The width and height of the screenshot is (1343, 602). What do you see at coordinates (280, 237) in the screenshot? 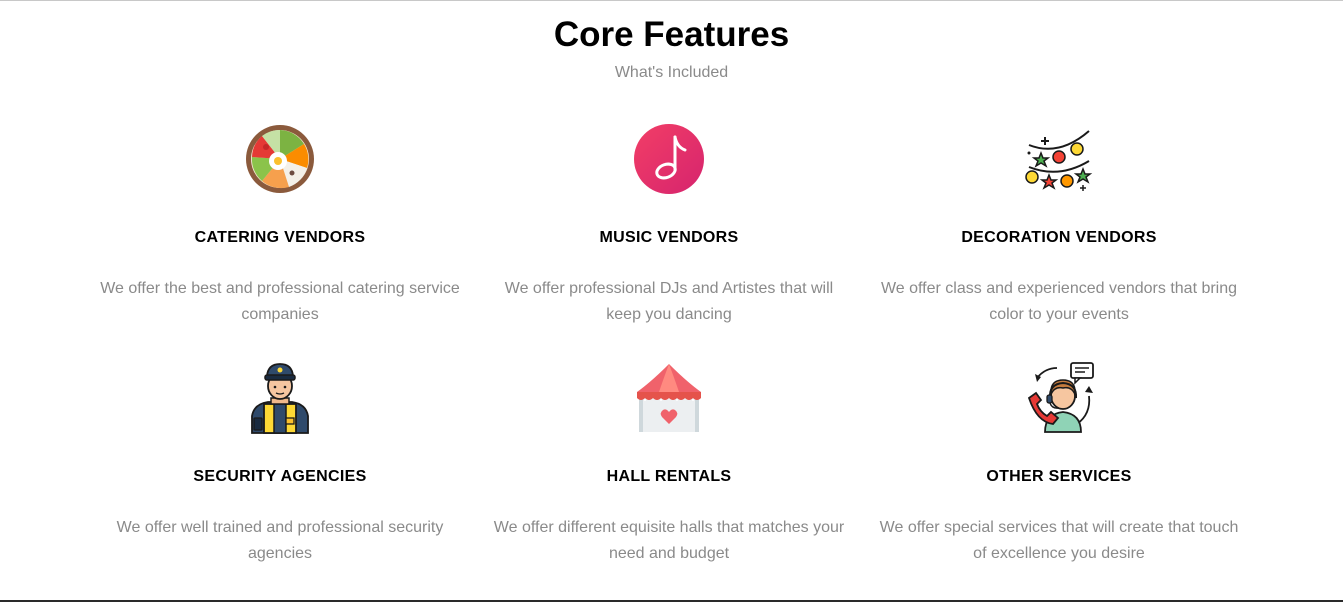
I see `feature-title: CATERING VENDORS` at bounding box center [280, 237].